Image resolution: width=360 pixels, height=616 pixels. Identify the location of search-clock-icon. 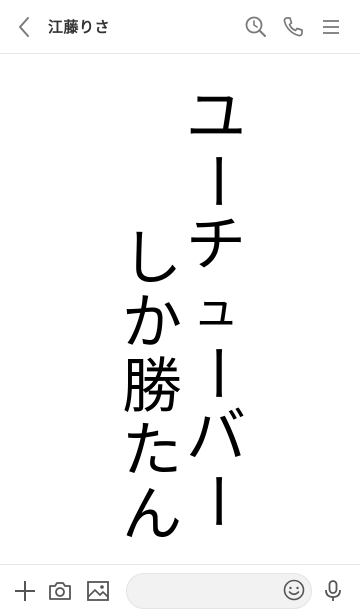
(255, 26).